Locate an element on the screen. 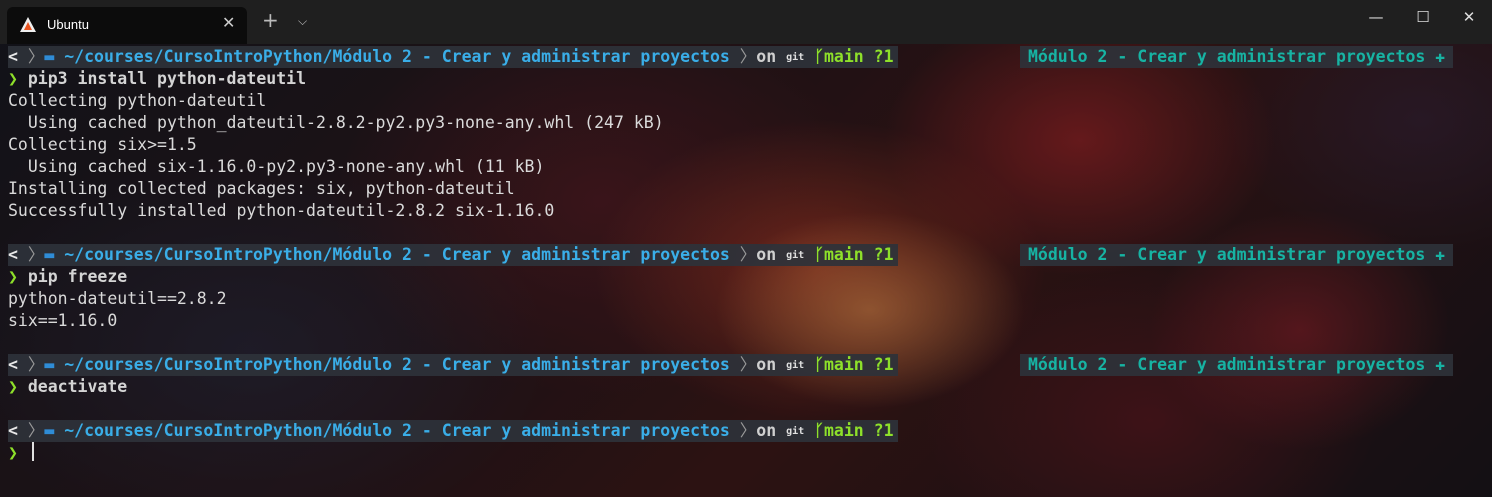 This screenshot has width=1492, height=497. command-line: ❯ is located at coordinates (21, 453).